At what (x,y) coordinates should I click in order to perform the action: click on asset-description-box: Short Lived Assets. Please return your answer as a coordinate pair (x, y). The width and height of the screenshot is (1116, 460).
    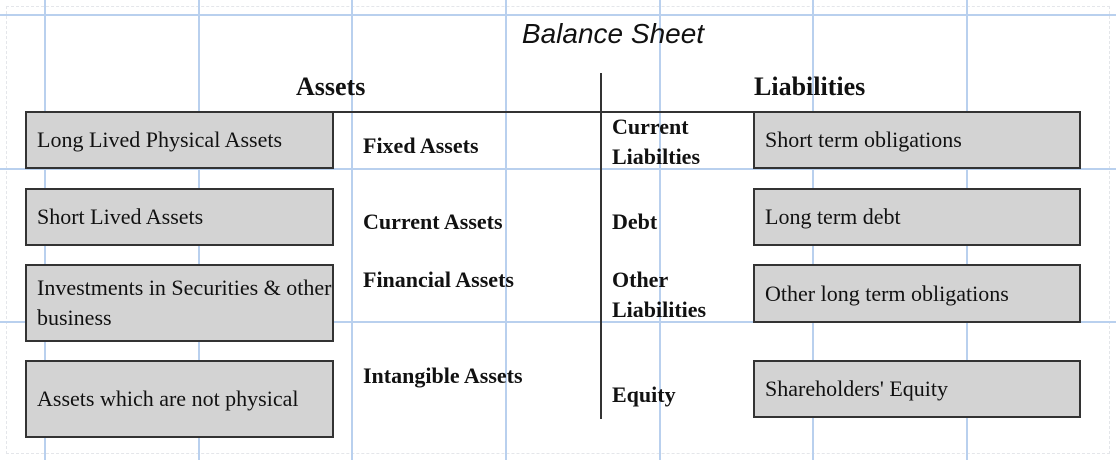
    Looking at the image, I should click on (179, 217).